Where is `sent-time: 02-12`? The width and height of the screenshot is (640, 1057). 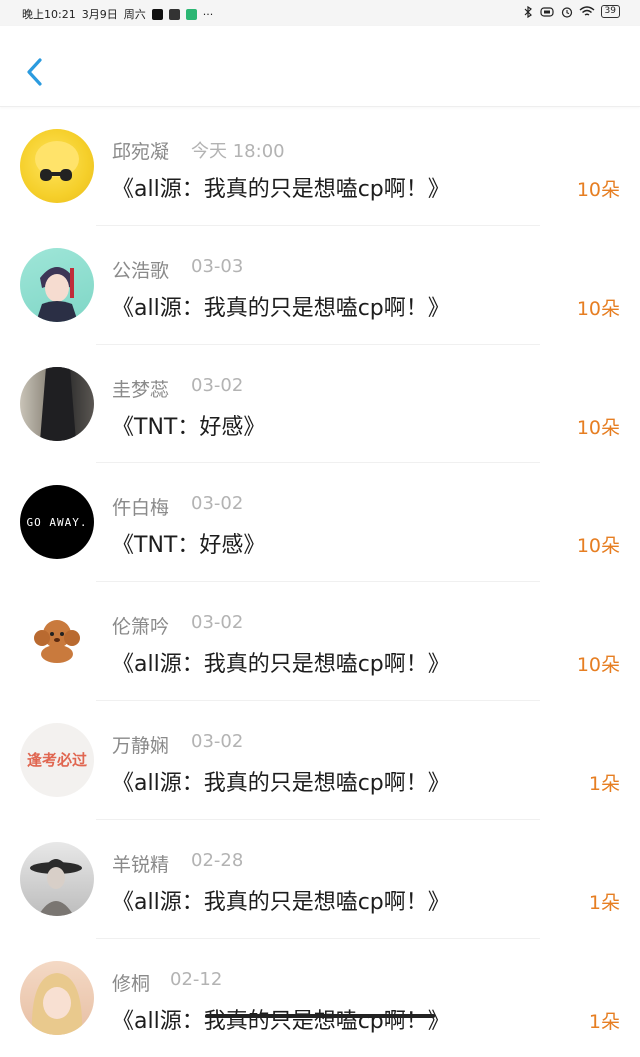
sent-time: 02-12 is located at coordinates (196, 979).